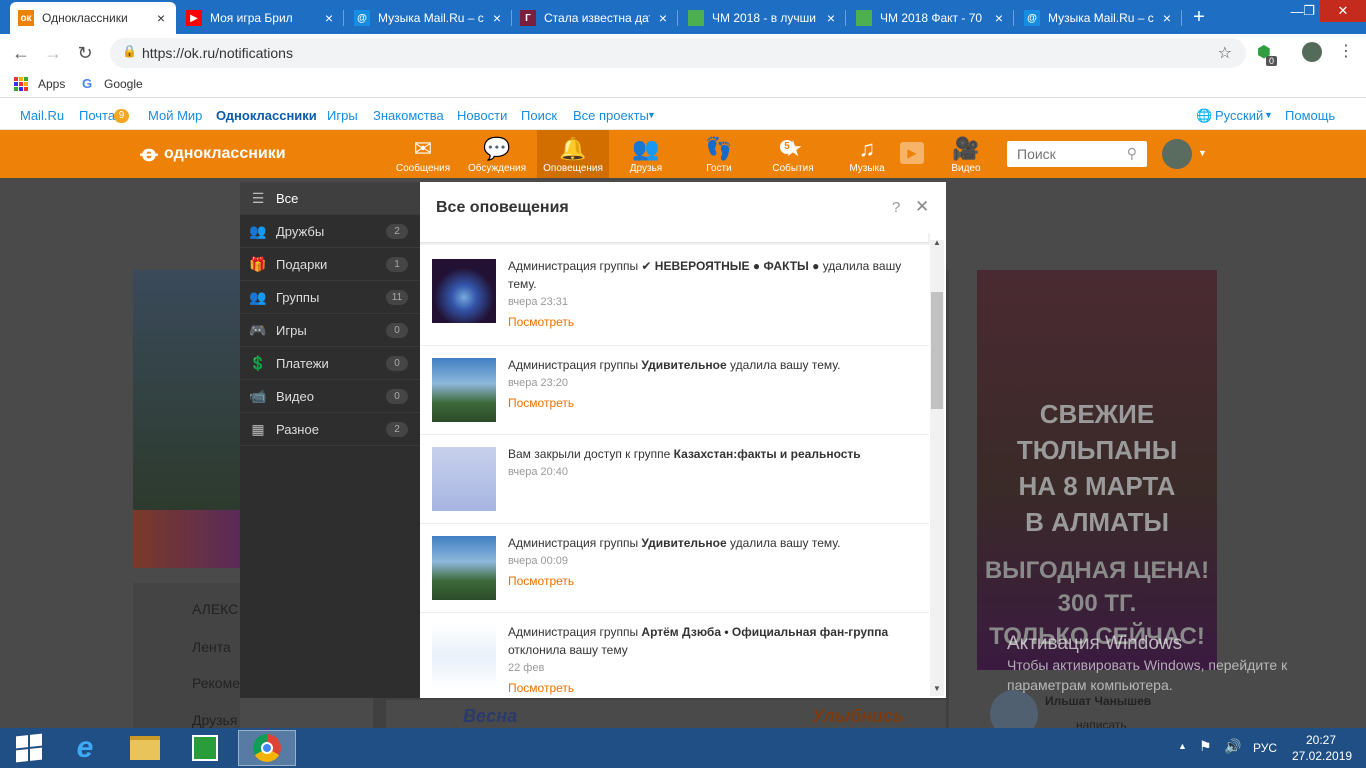 This screenshot has width=1366, height=768. Describe the element at coordinates (258, 329) in the screenshot. I see `games-icon: 🎮` at that location.